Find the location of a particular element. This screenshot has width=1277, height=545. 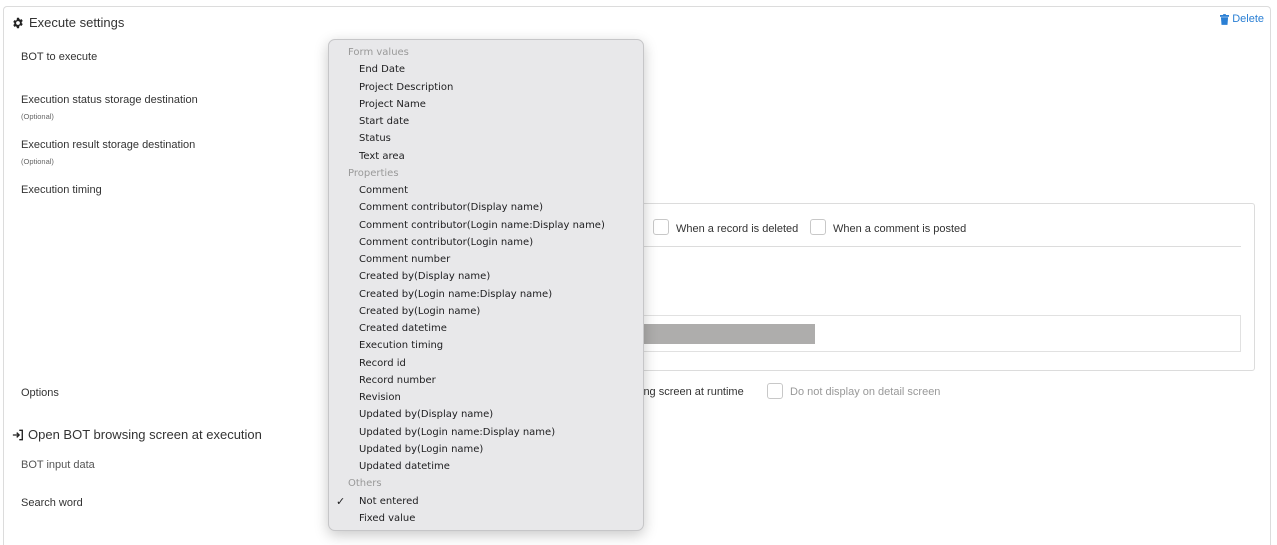

dropdown-option: Project Name is located at coordinates (392, 104).